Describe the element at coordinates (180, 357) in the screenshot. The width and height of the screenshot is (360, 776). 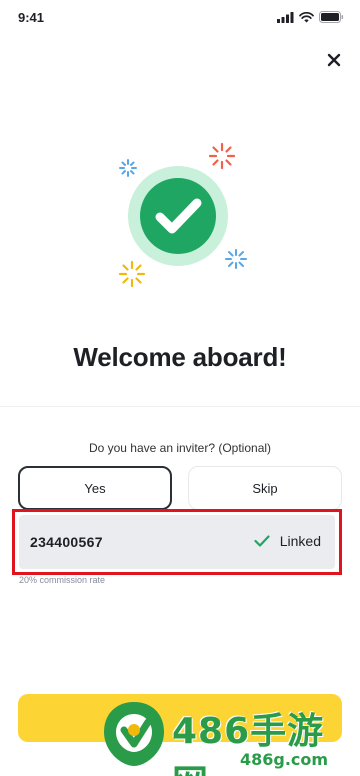
I see `page-title: Welcome aboard!` at that location.